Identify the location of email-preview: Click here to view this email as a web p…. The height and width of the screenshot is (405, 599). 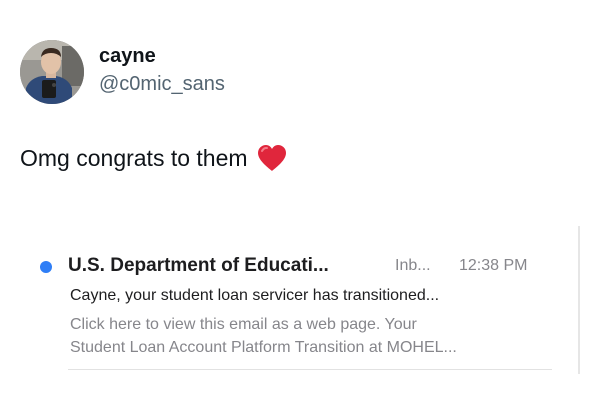
(263, 336).